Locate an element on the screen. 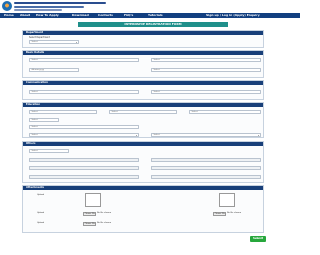 This screenshot has height=255, width=320. nav-how-to-apply: How To Apply is located at coordinates (47, 15).